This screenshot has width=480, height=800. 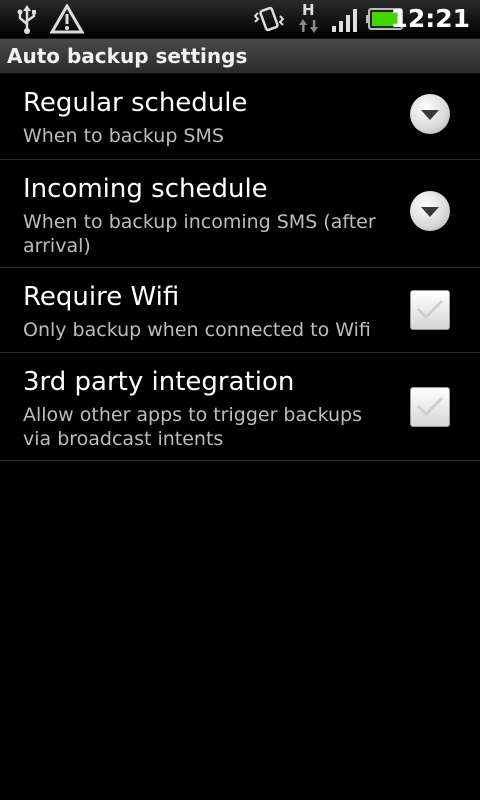 What do you see at coordinates (67, 20) in the screenshot?
I see `warning-icon` at bounding box center [67, 20].